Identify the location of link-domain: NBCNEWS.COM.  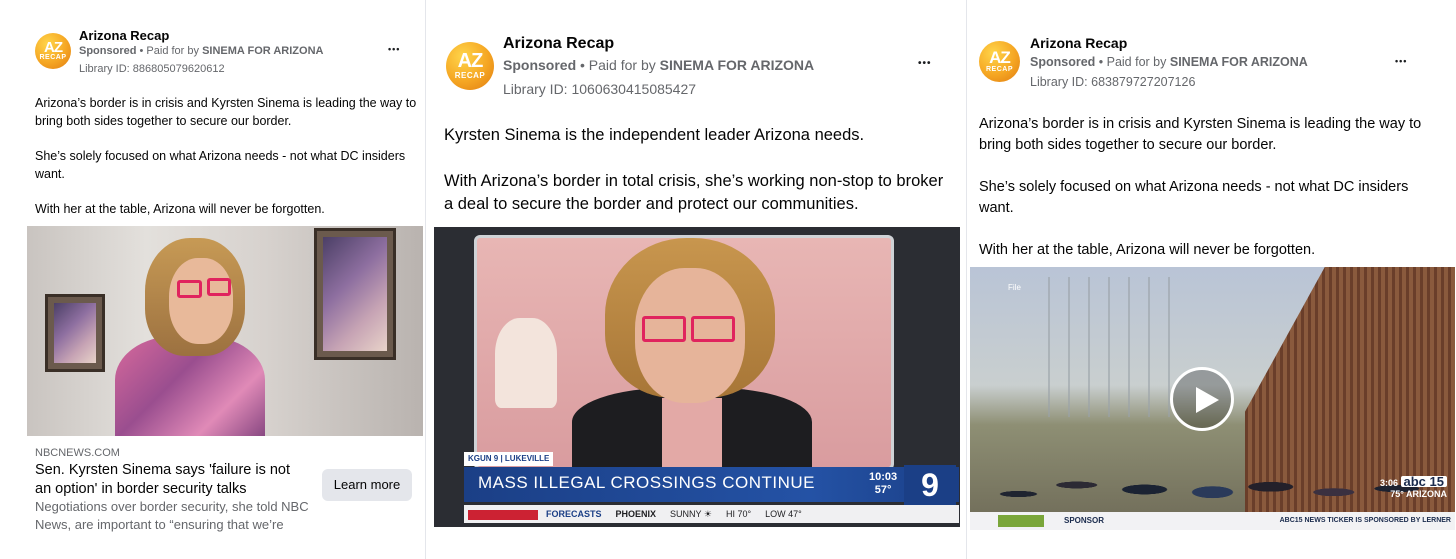
(77, 453).